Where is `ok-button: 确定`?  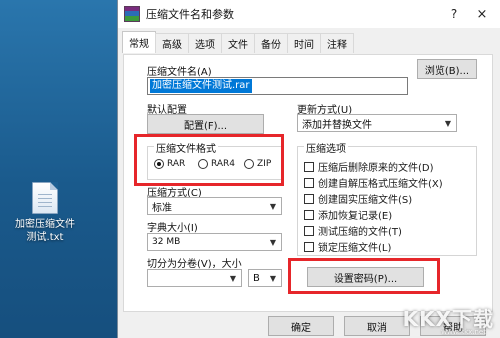 ok-button: 确定 is located at coordinates (301, 326).